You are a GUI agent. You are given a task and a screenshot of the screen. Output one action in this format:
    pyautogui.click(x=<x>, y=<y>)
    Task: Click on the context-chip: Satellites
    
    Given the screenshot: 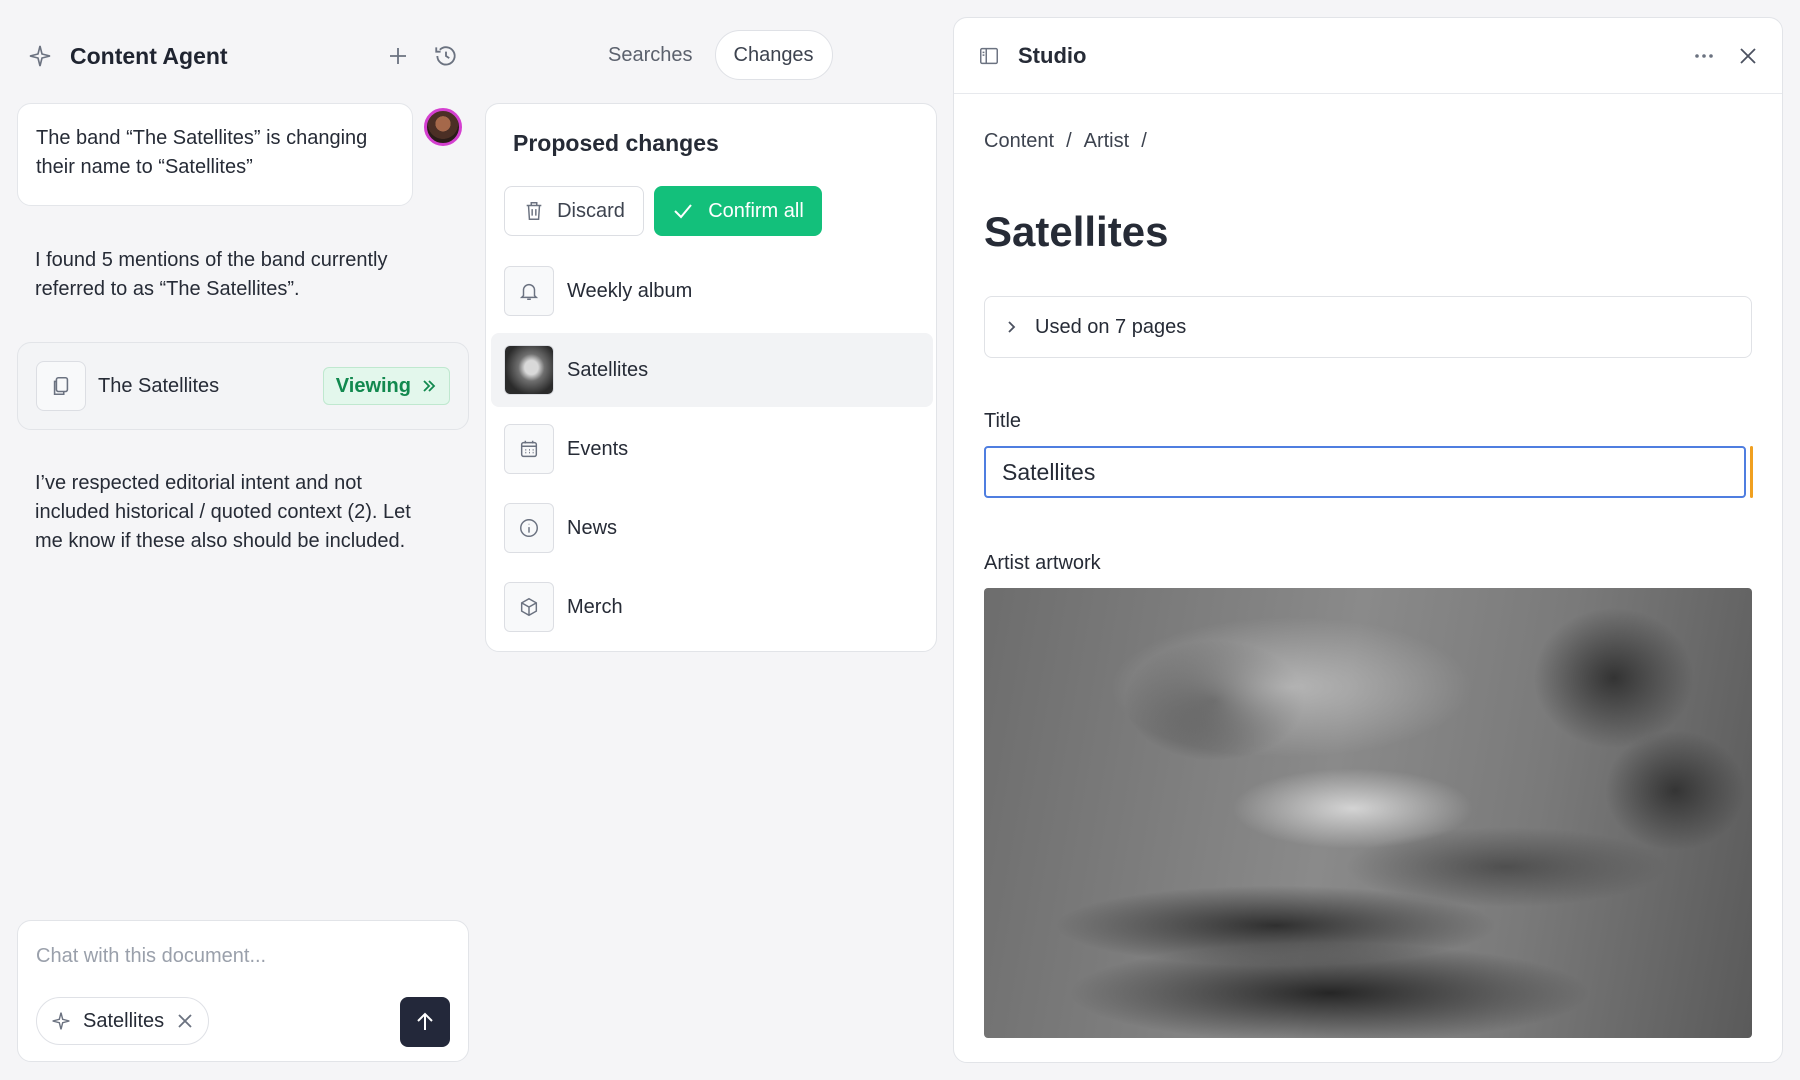 What is the action you would take?
    pyautogui.click(x=123, y=1021)
    